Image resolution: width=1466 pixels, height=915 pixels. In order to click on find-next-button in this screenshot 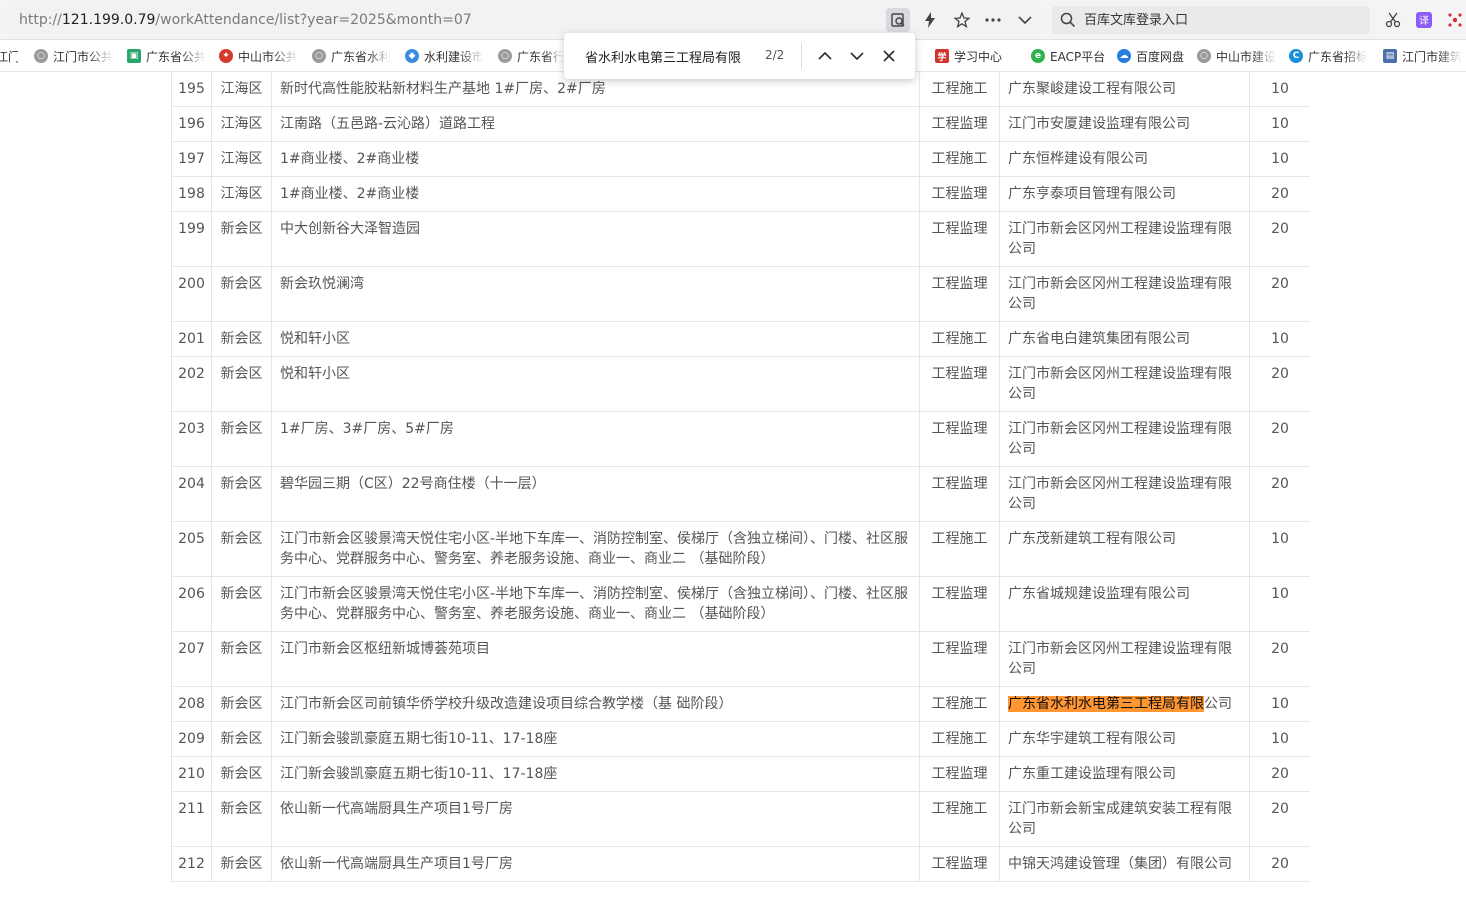, I will do `click(857, 56)`.